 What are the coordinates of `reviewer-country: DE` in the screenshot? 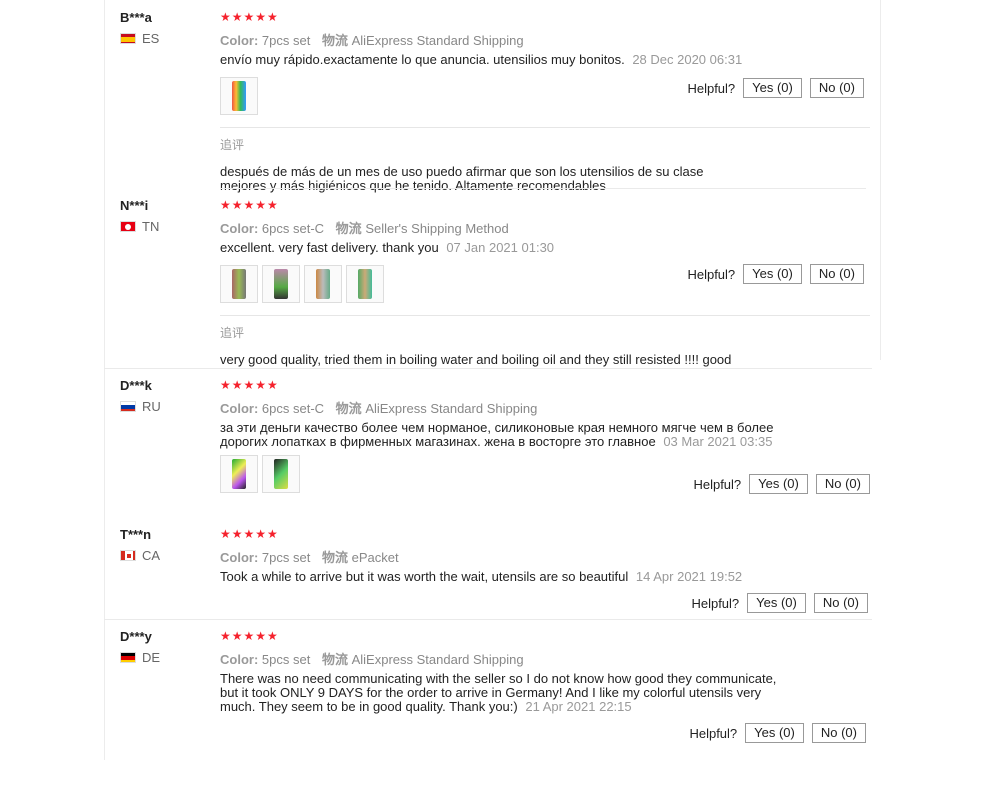 It's located at (140, 657).